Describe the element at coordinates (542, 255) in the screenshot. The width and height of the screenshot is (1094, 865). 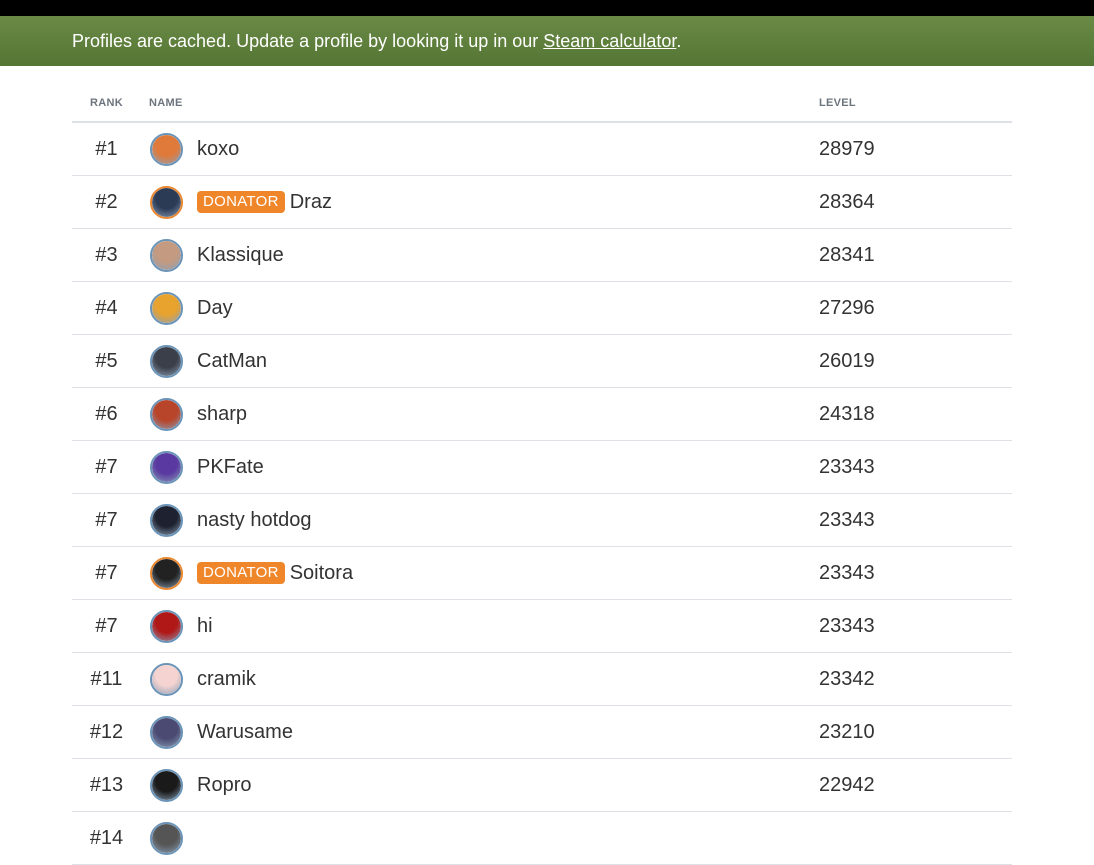
I see `table-row: #3 Klassique 28341` at that location.